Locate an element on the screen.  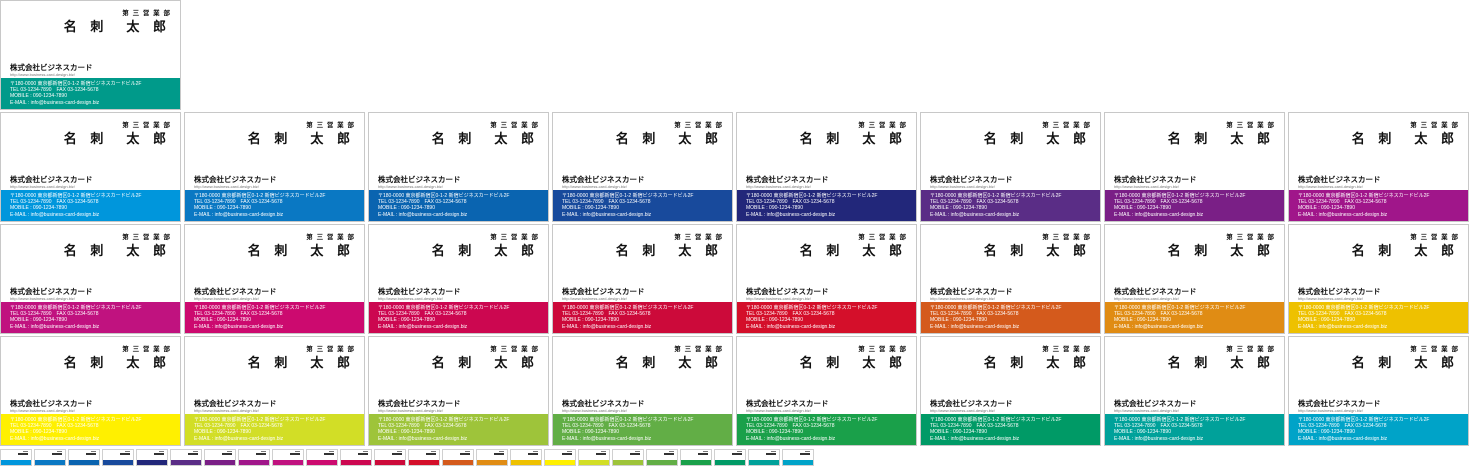
color-thumbnail-strip is located at coordinates (410, 458).